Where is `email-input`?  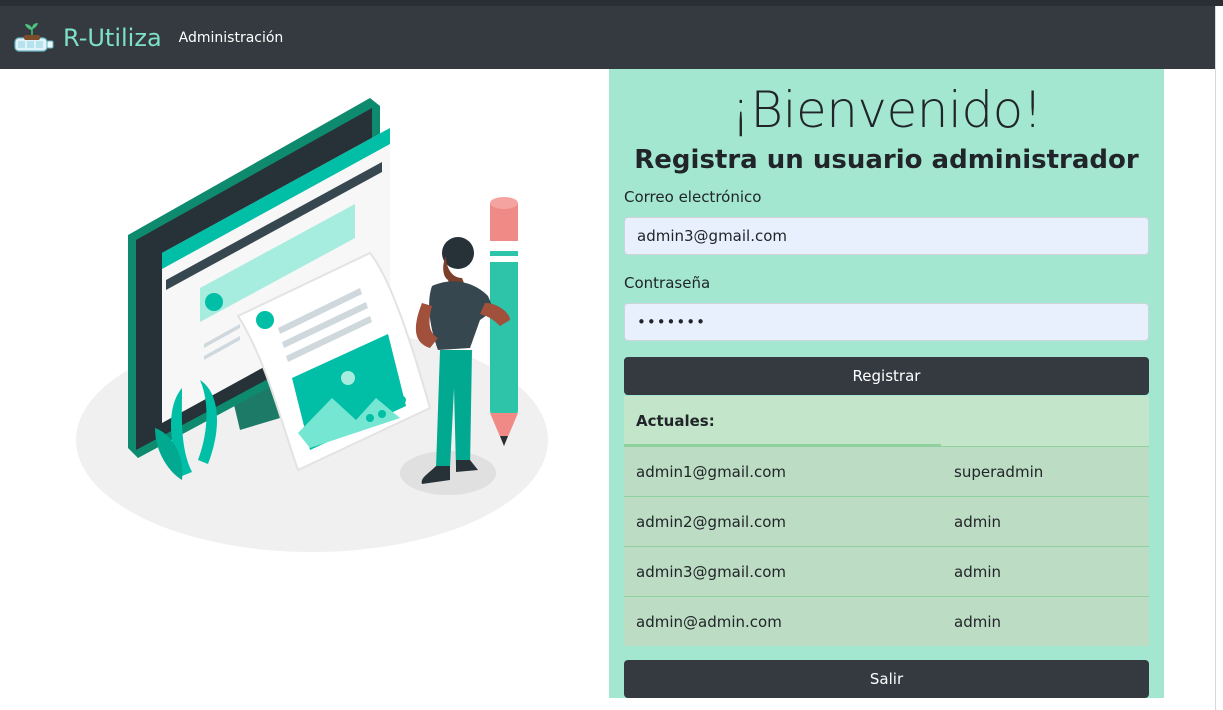 email-input is located at coordinates (886, 236).